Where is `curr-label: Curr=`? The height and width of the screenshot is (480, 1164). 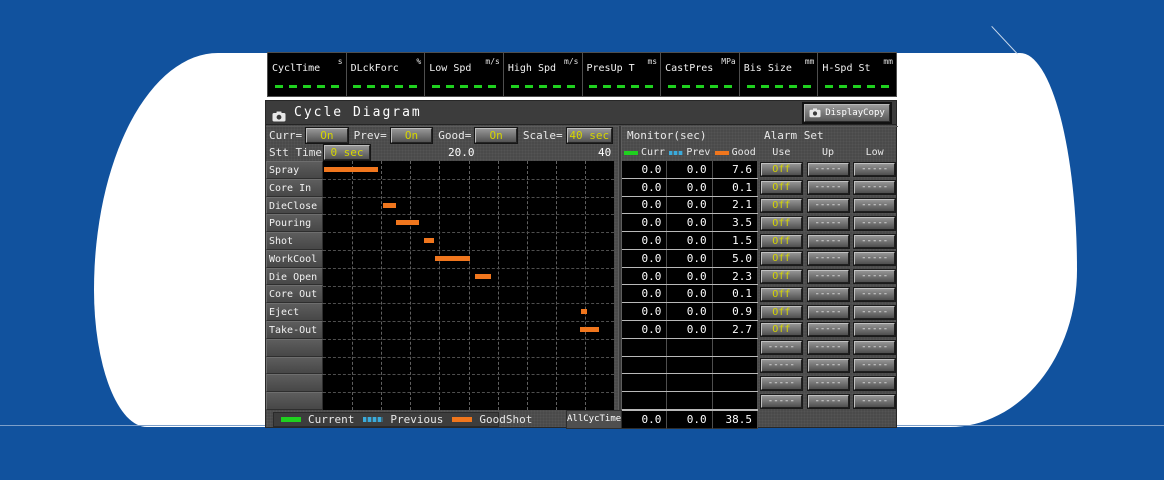 curr-label: Curr= is located at coordinates (286, 135).